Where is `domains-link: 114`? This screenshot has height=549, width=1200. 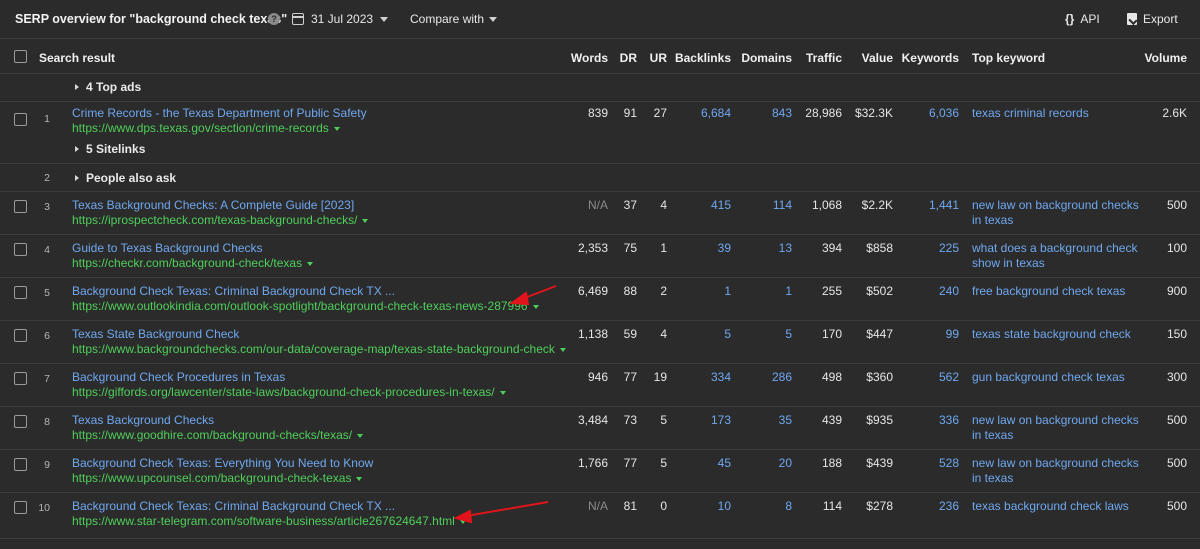 domains-link: 114 is located at coordinates (782, 205).